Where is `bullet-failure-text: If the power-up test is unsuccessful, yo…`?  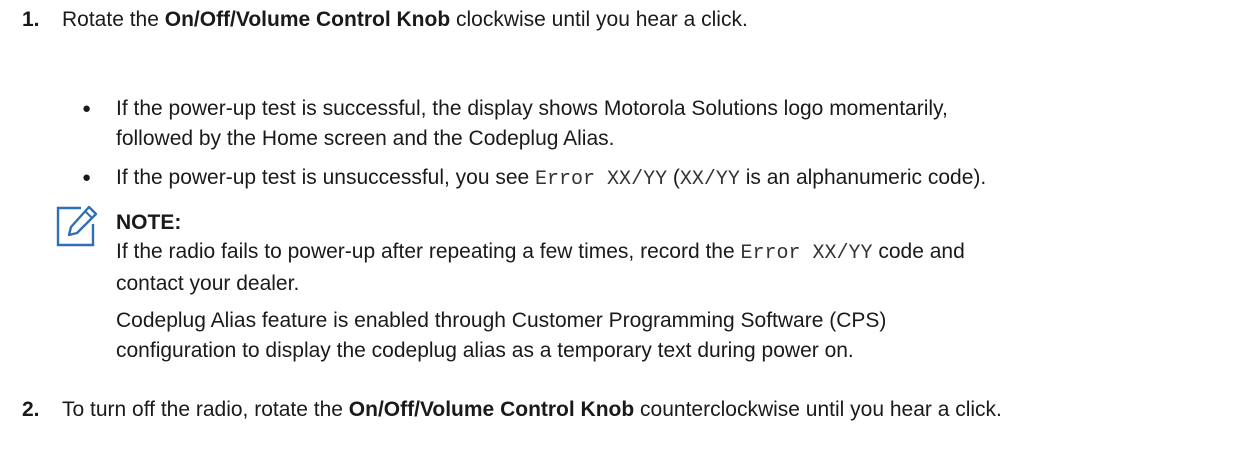
bullet-failure-text: If the power-up test is unsuccessful, yo… is located at coordinates (676, 179).